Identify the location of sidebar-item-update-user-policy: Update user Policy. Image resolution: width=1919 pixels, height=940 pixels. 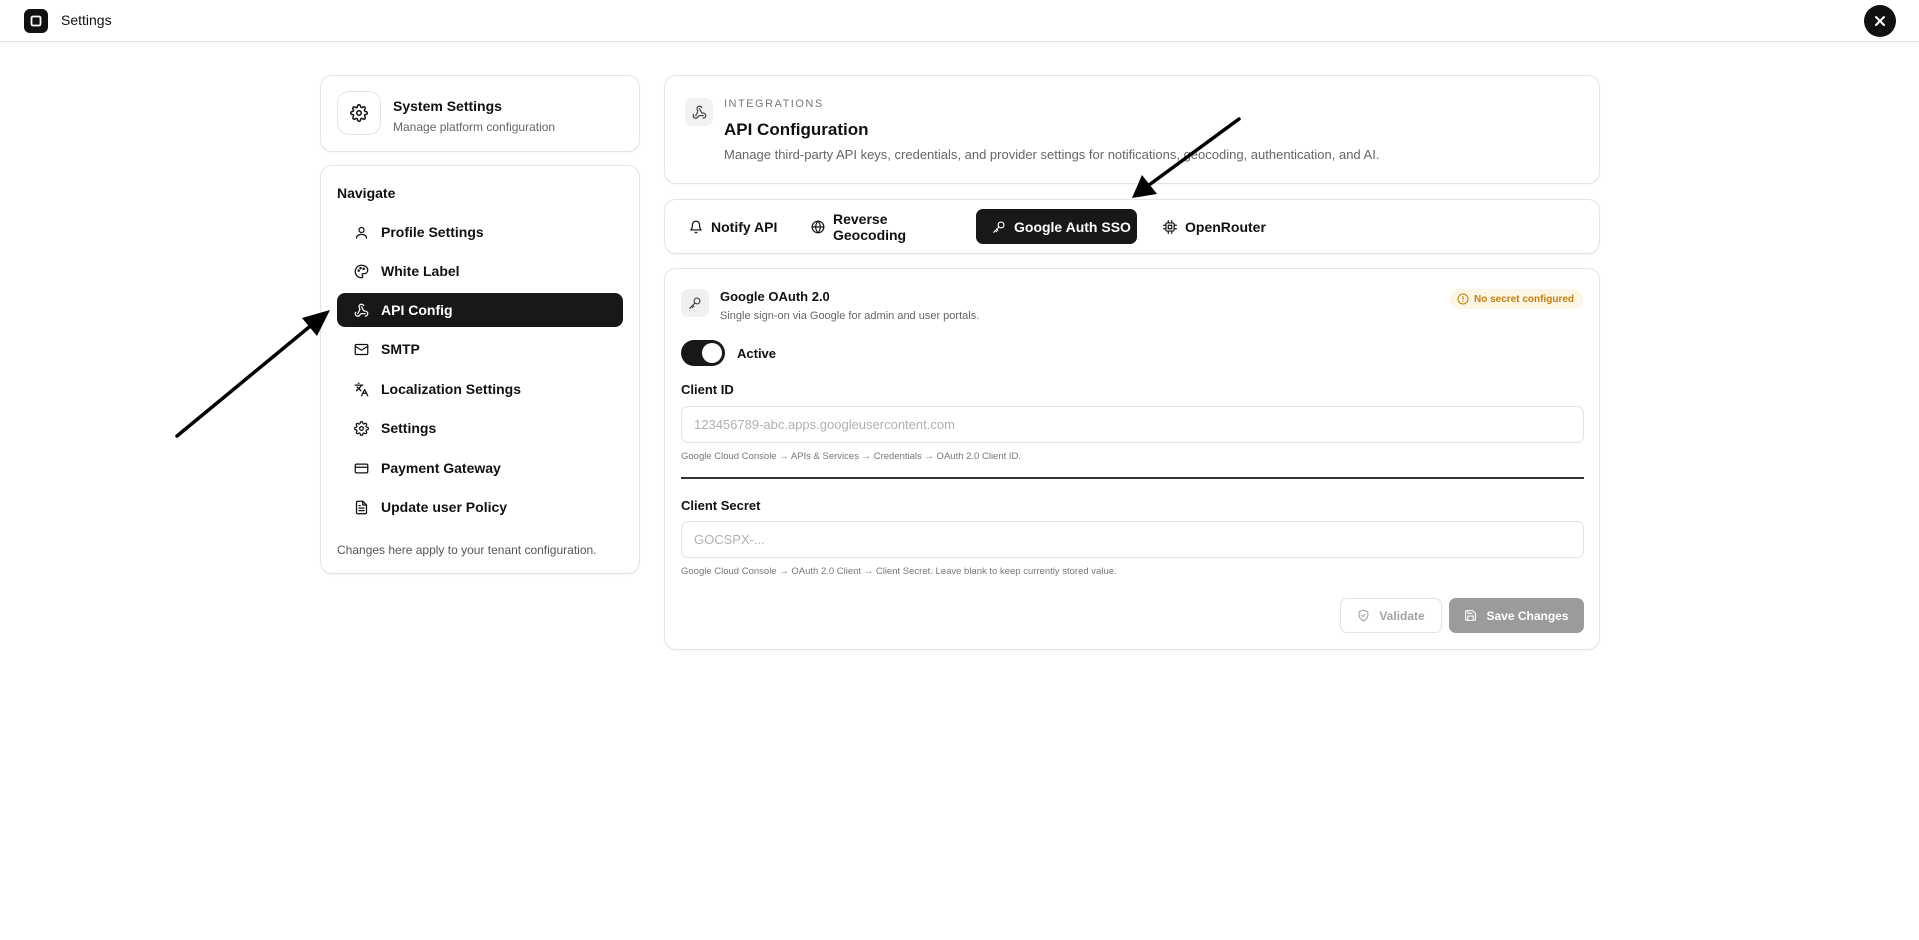
(480, 507).